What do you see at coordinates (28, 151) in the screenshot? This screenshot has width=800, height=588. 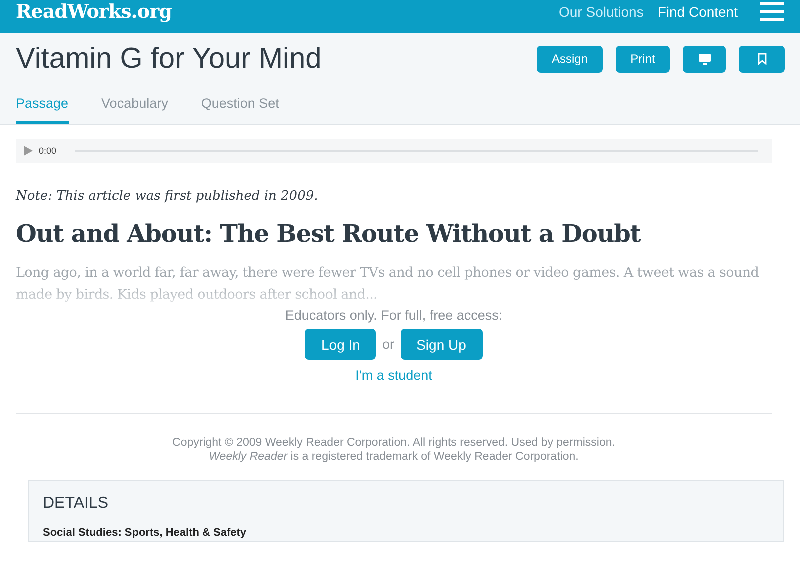 I see `play-icon` at bounding box center [28, 151].